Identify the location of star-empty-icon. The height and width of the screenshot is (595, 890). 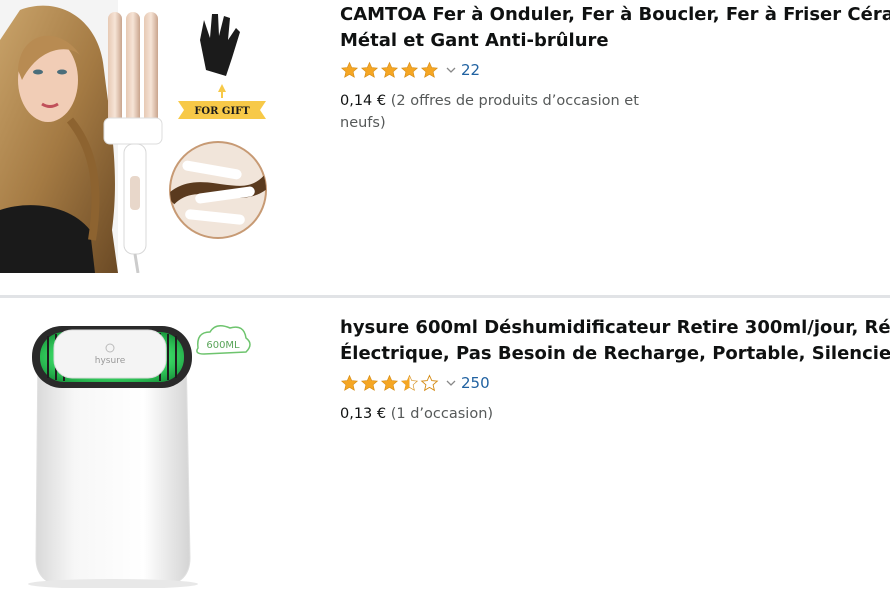
(429, 383).